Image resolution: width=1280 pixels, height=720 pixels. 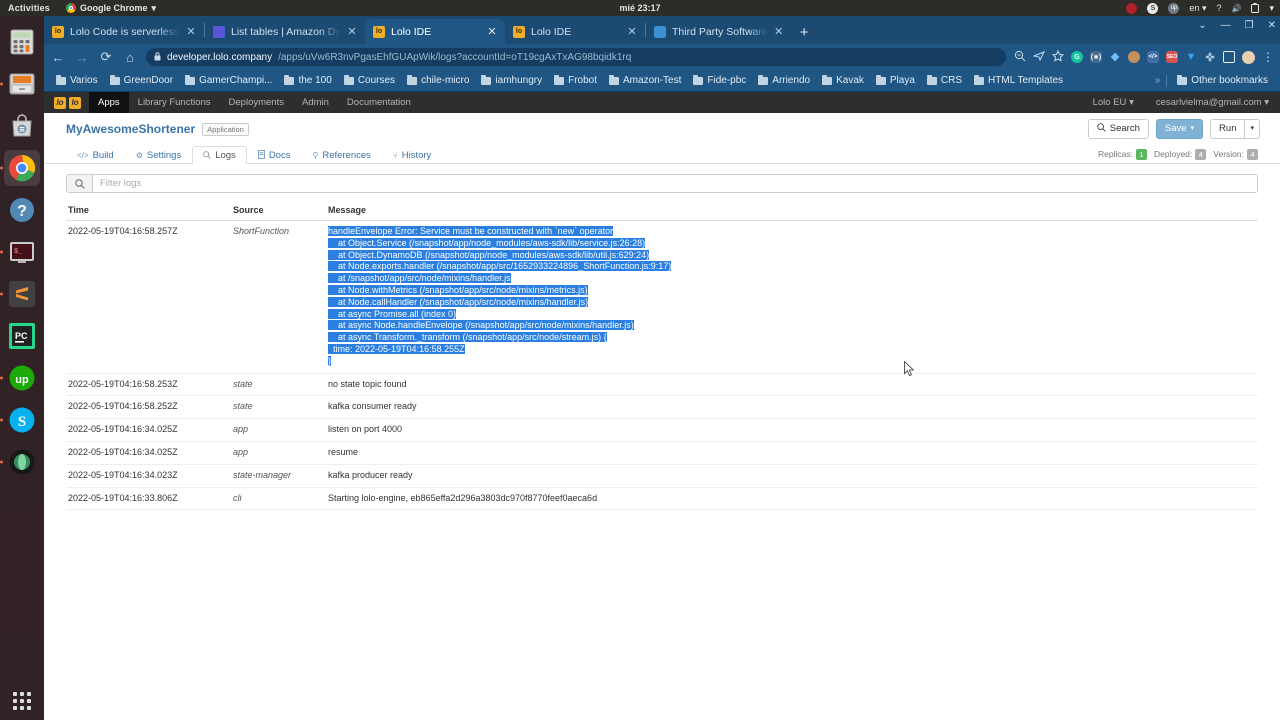 What do you see at coordinates (645, 80) in the screenshot?
I see `bookmark-amazon-test: Amazon-Test` at bounding box center [645, 80].